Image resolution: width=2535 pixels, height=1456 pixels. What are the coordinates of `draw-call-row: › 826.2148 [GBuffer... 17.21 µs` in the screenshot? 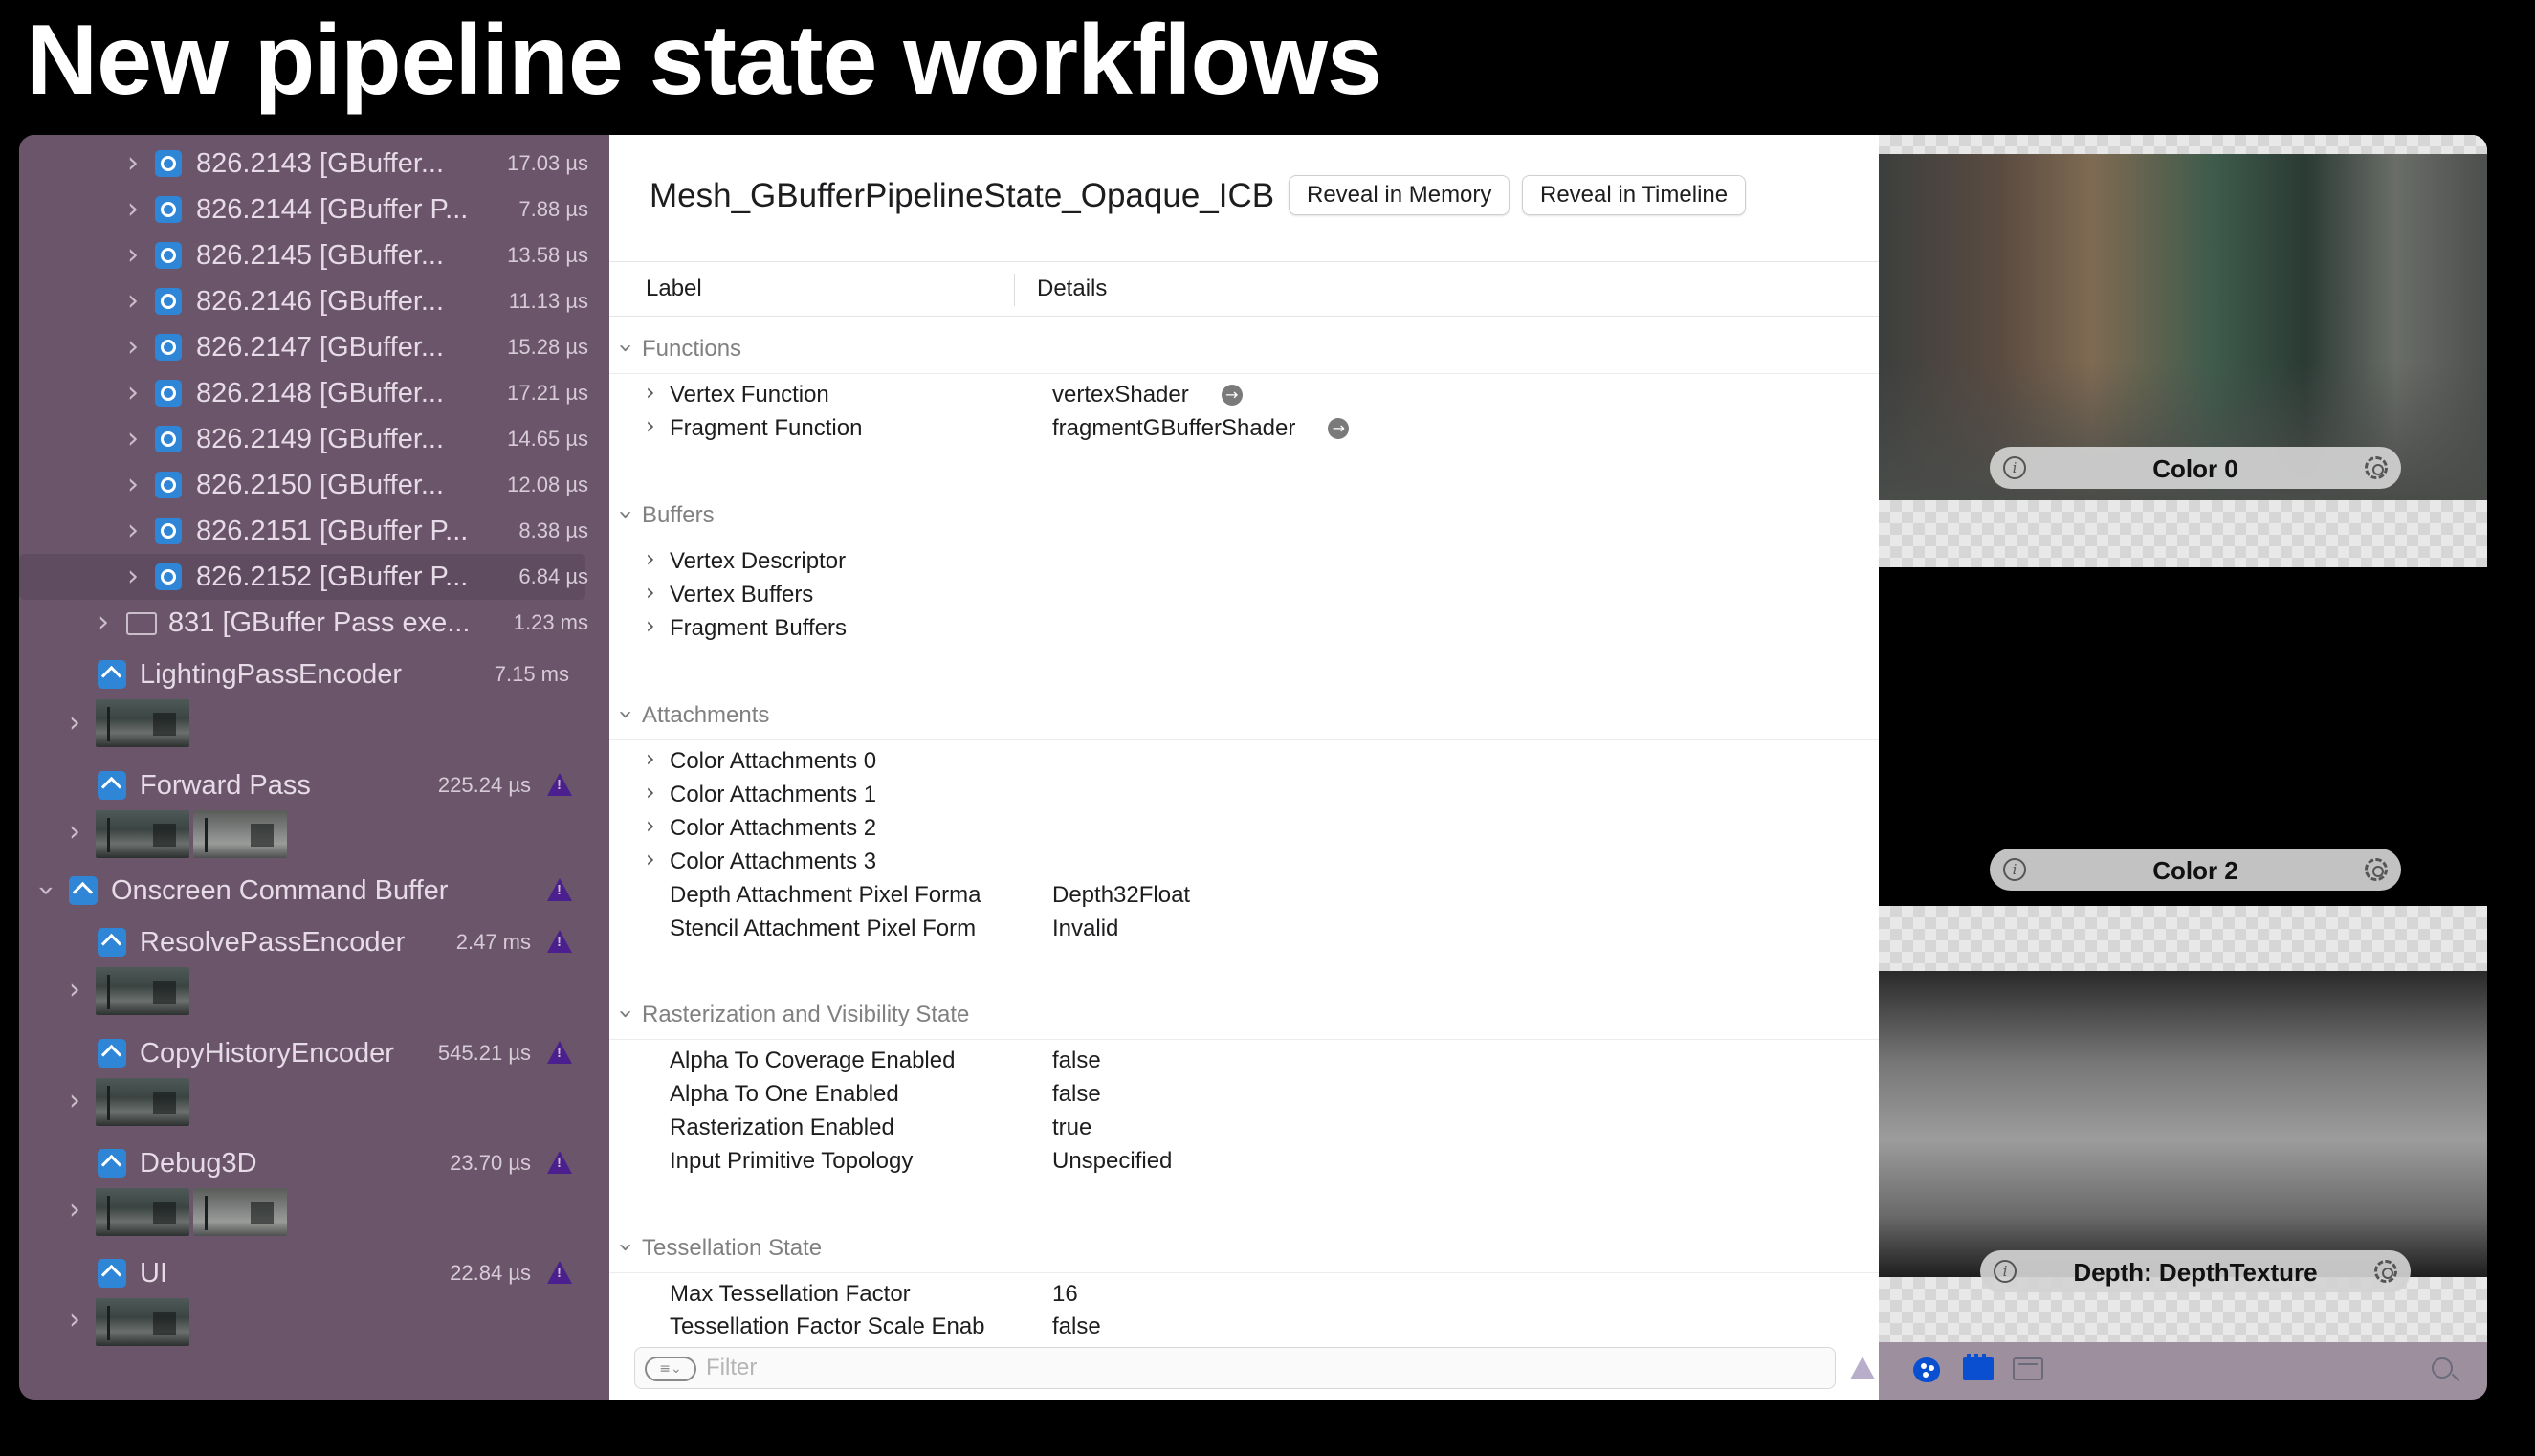 It's located at (314, 393).